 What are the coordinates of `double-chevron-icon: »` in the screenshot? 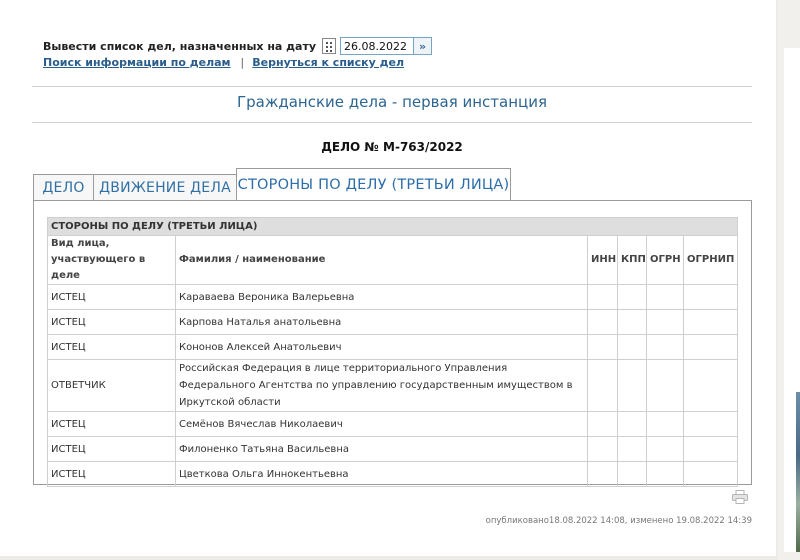 It's located at (423, 46).